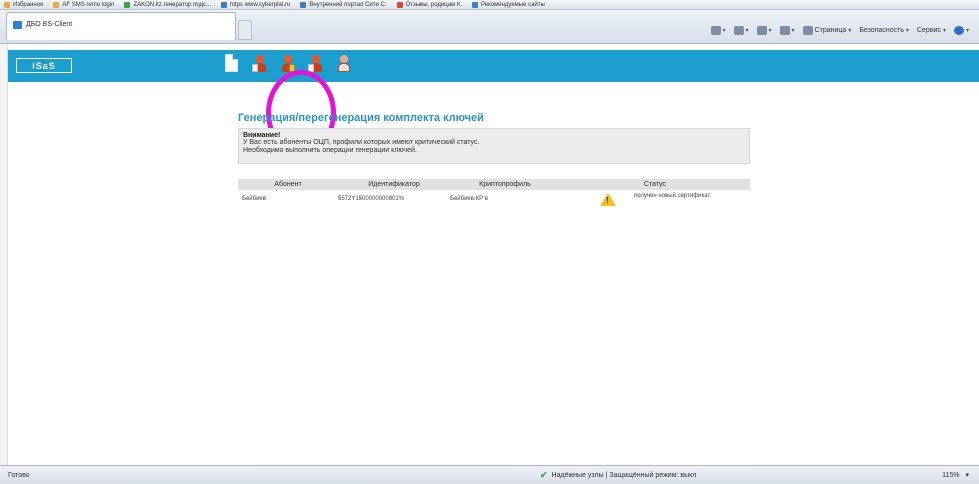  I want to click on help-icon, so click(958, 30).